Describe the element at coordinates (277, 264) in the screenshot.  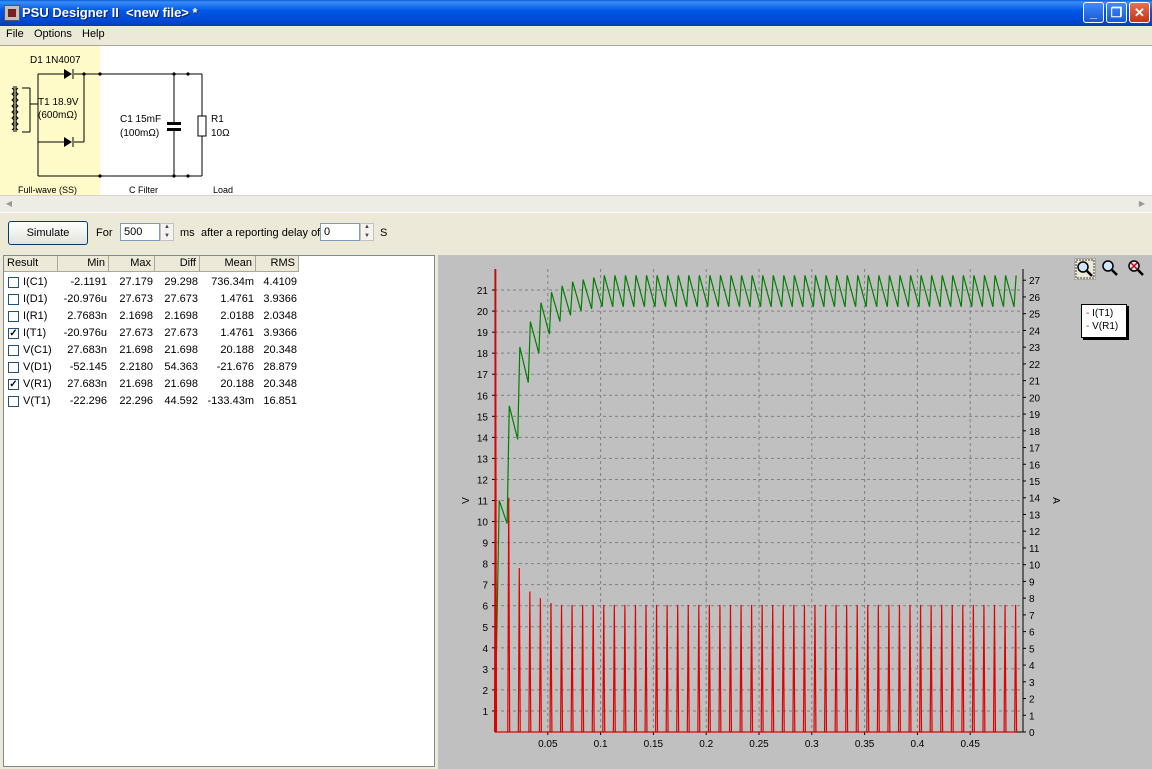
I see `column-rms: RMS` at that location.